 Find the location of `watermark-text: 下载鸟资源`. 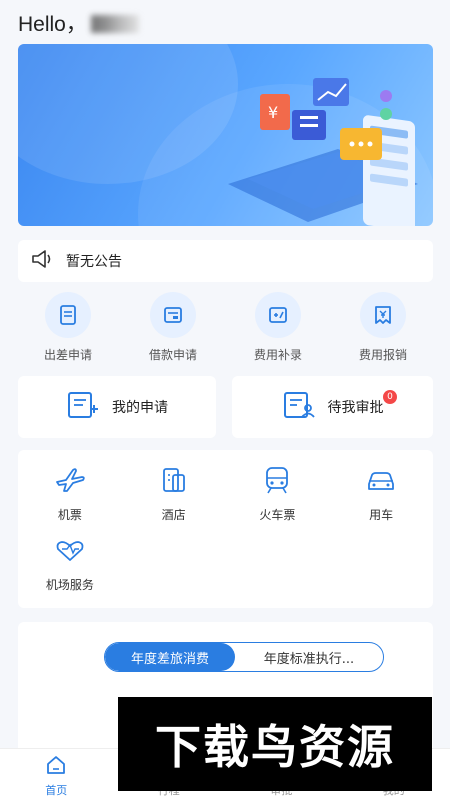

watermark-text: 下载鸟资源 is located at coordinates (275, 747).